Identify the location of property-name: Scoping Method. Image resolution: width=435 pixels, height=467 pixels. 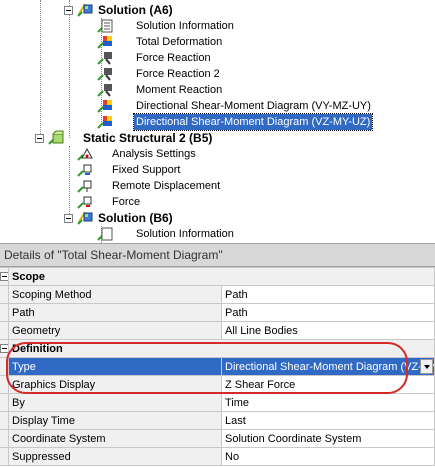
(115, 294).